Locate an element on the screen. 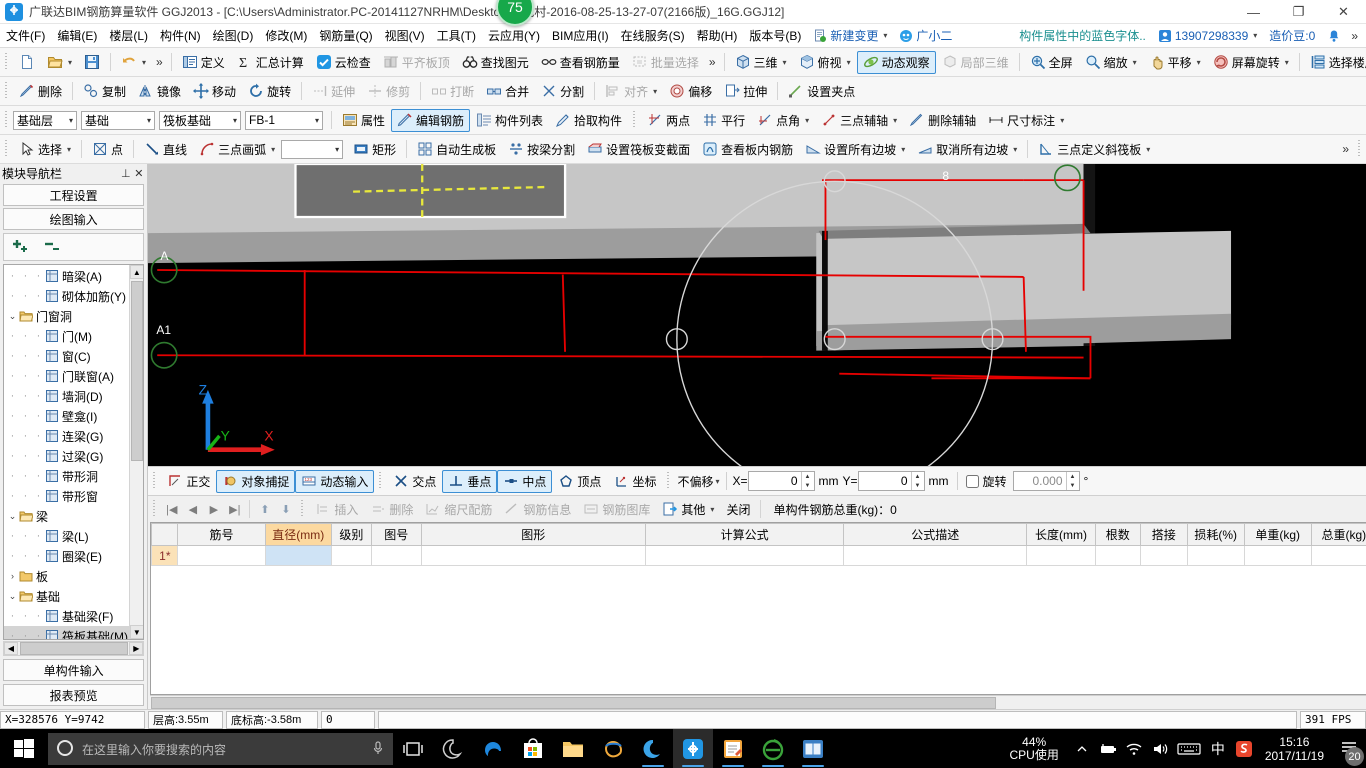 This screenshot has height=768, width=1366. edit-rebar-button: 编辑钢筋 is located at coordinates (431, 120).